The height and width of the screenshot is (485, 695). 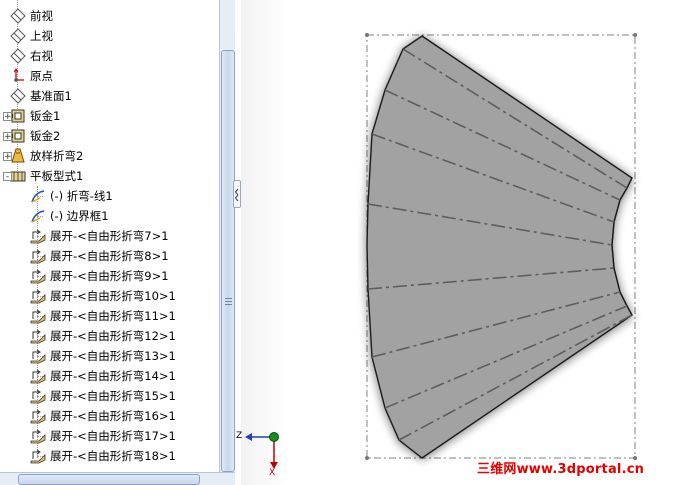 What do you see at coordinates (45, 136) in the screenshot?
I see `tree-item-label: 钣金2` at bounding box center [45, 136].